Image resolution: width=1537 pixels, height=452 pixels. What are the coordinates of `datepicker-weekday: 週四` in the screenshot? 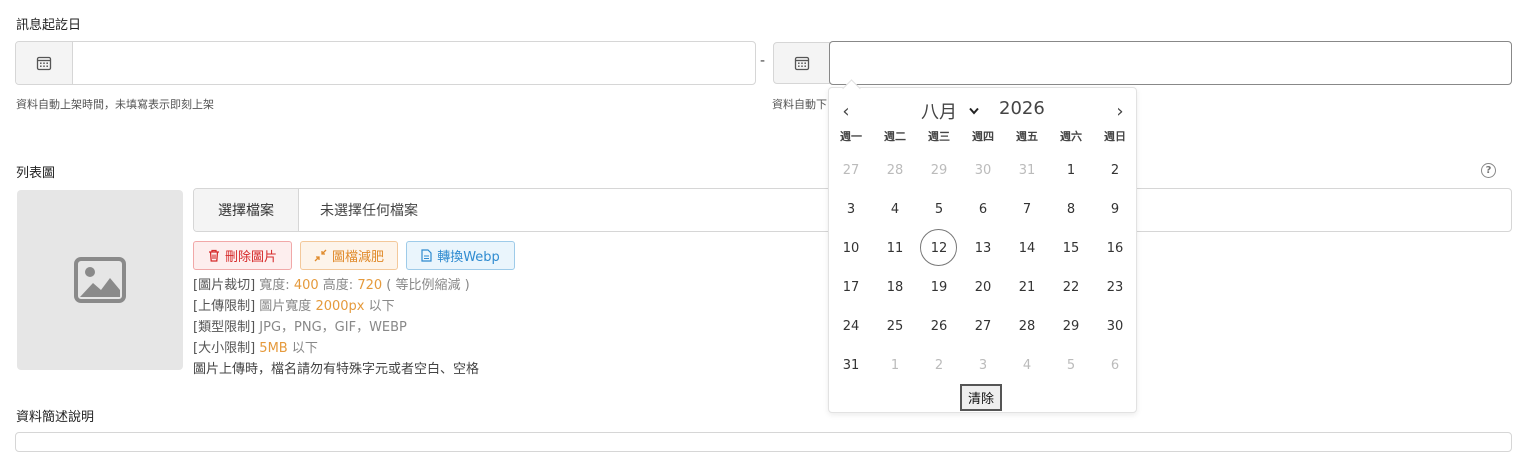 It's located at (983, 136).